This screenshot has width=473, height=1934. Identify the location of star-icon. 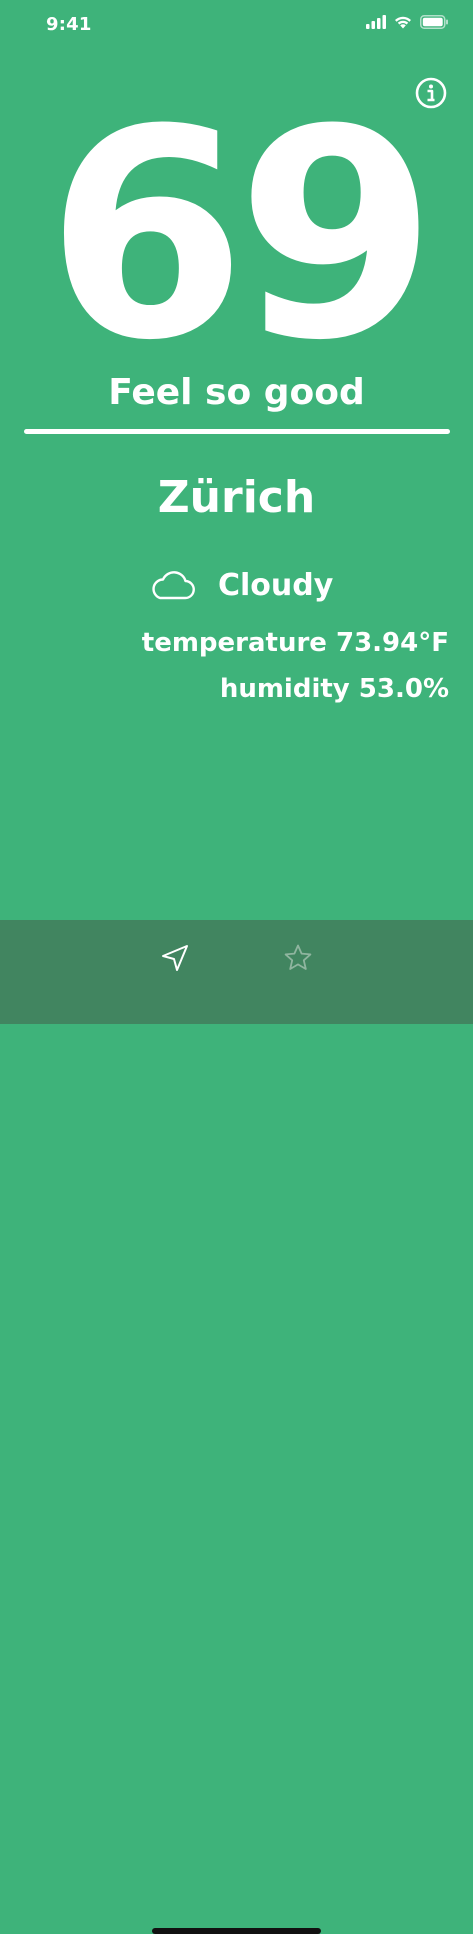
(298, 957).